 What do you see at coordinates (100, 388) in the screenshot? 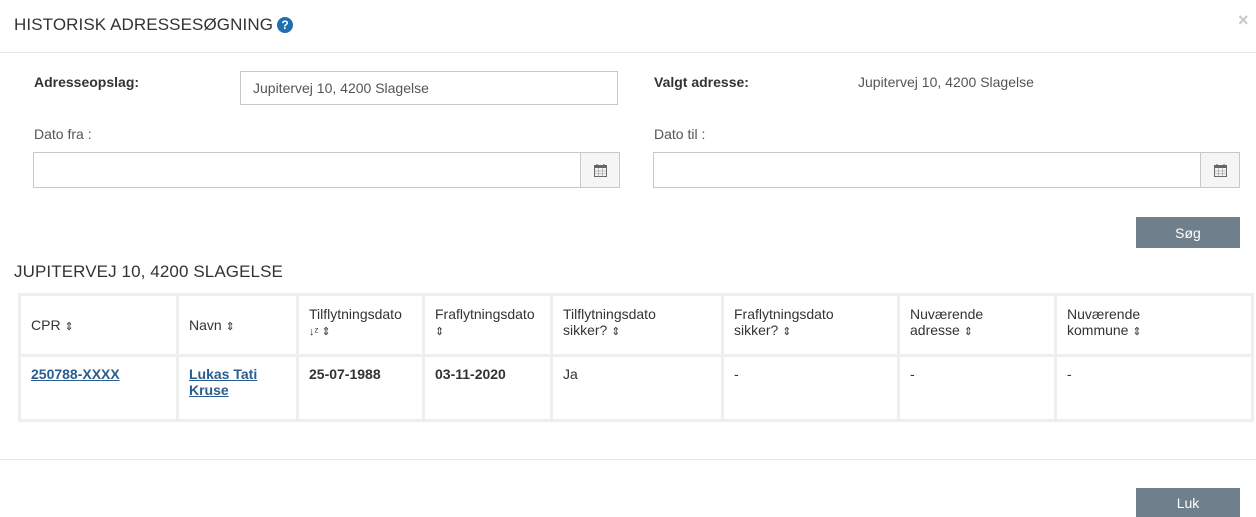
I see `cell-cpr: 250788-XXXX` at bounding box center [100, 388].